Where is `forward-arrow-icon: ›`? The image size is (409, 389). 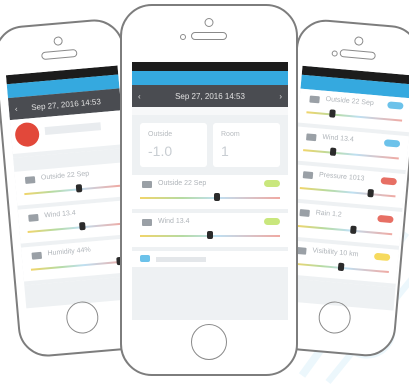 forward-arrow-icon: › is located at coordinates (280, 96).